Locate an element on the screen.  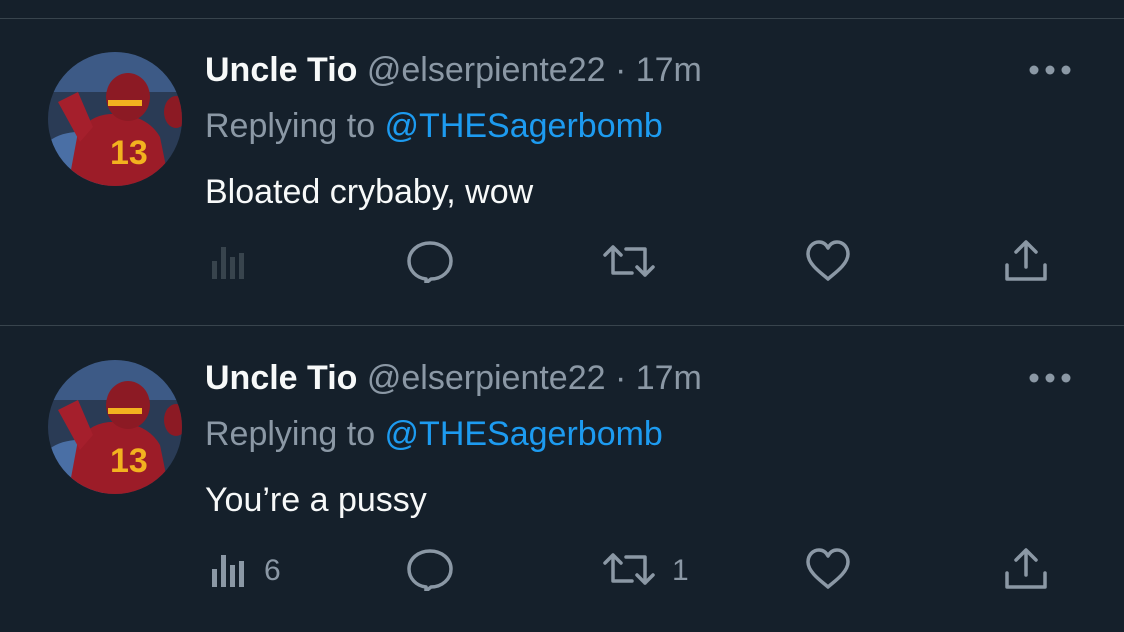
analytics-count: 6 is located at coordinates (272, 570).